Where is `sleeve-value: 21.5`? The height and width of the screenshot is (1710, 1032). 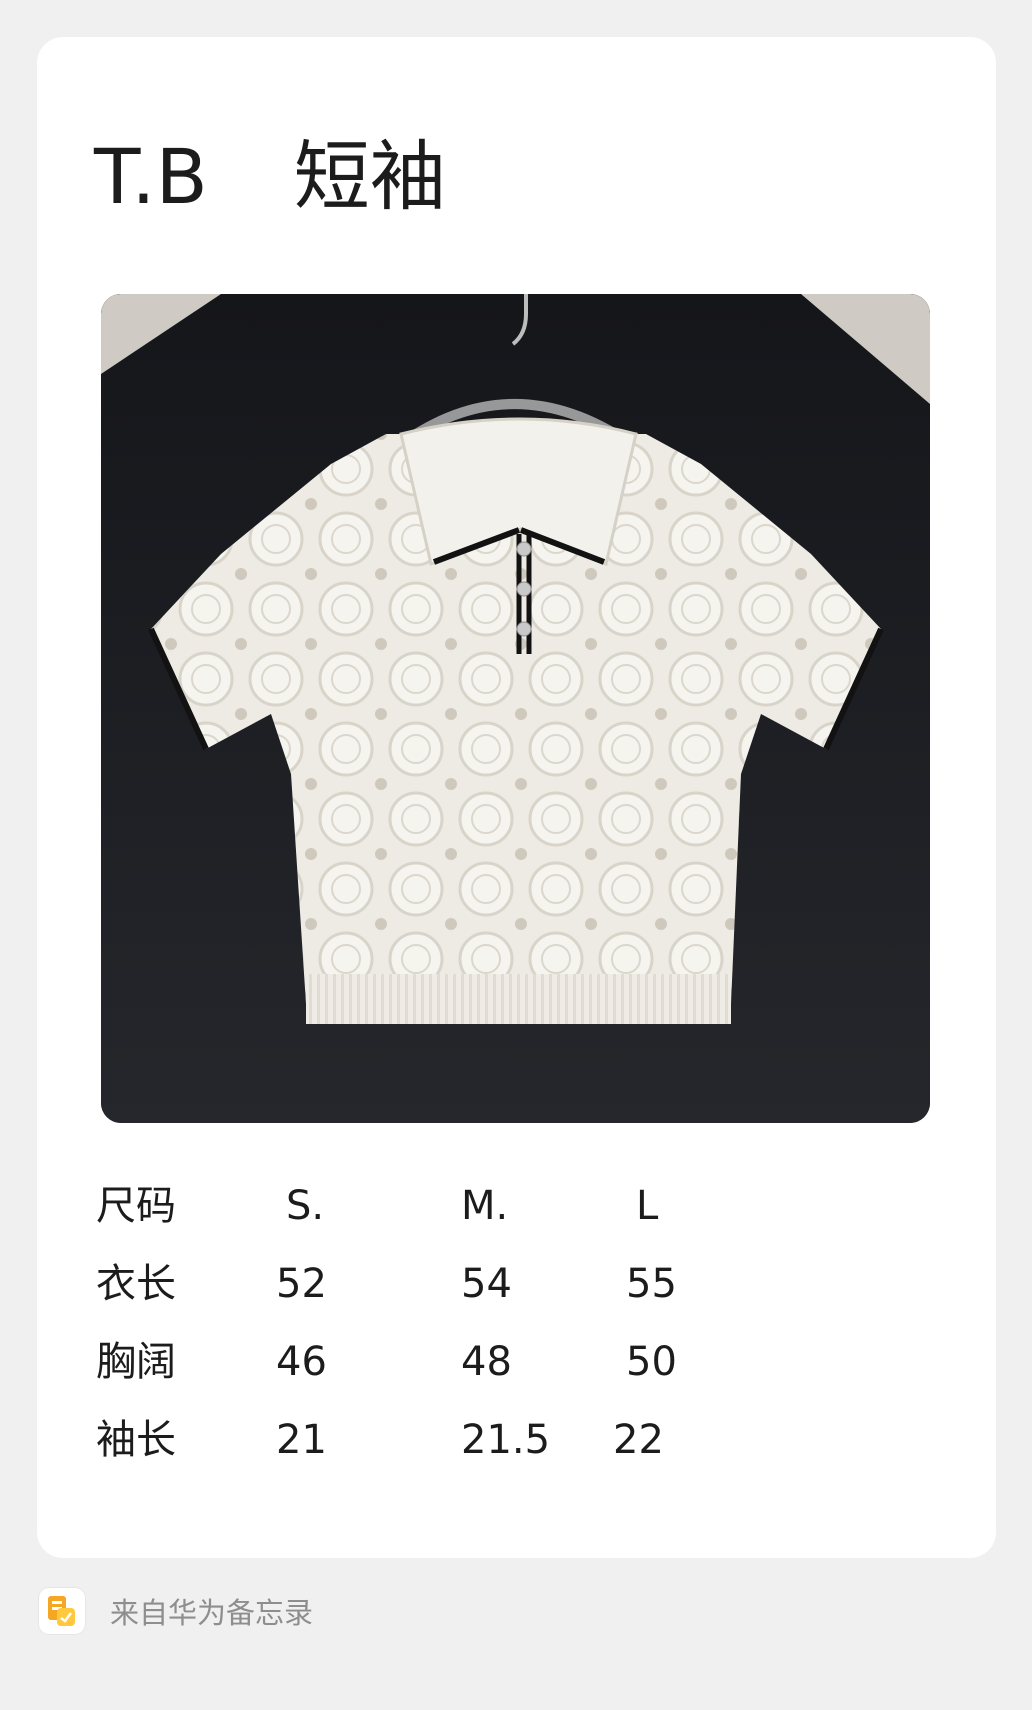 sleeve-value: 21.5 is located at coordinates (506, 1440).